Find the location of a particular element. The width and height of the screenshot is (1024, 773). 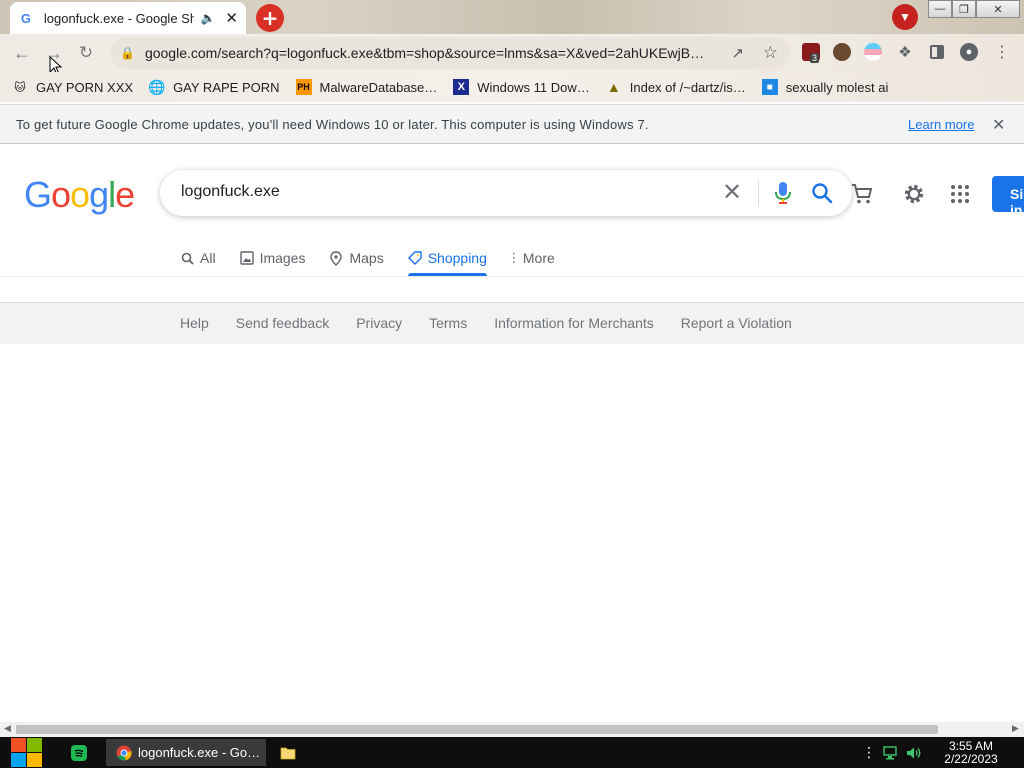

puzzle-extensions-icon: ❖ is located at coordinates (905, 52).